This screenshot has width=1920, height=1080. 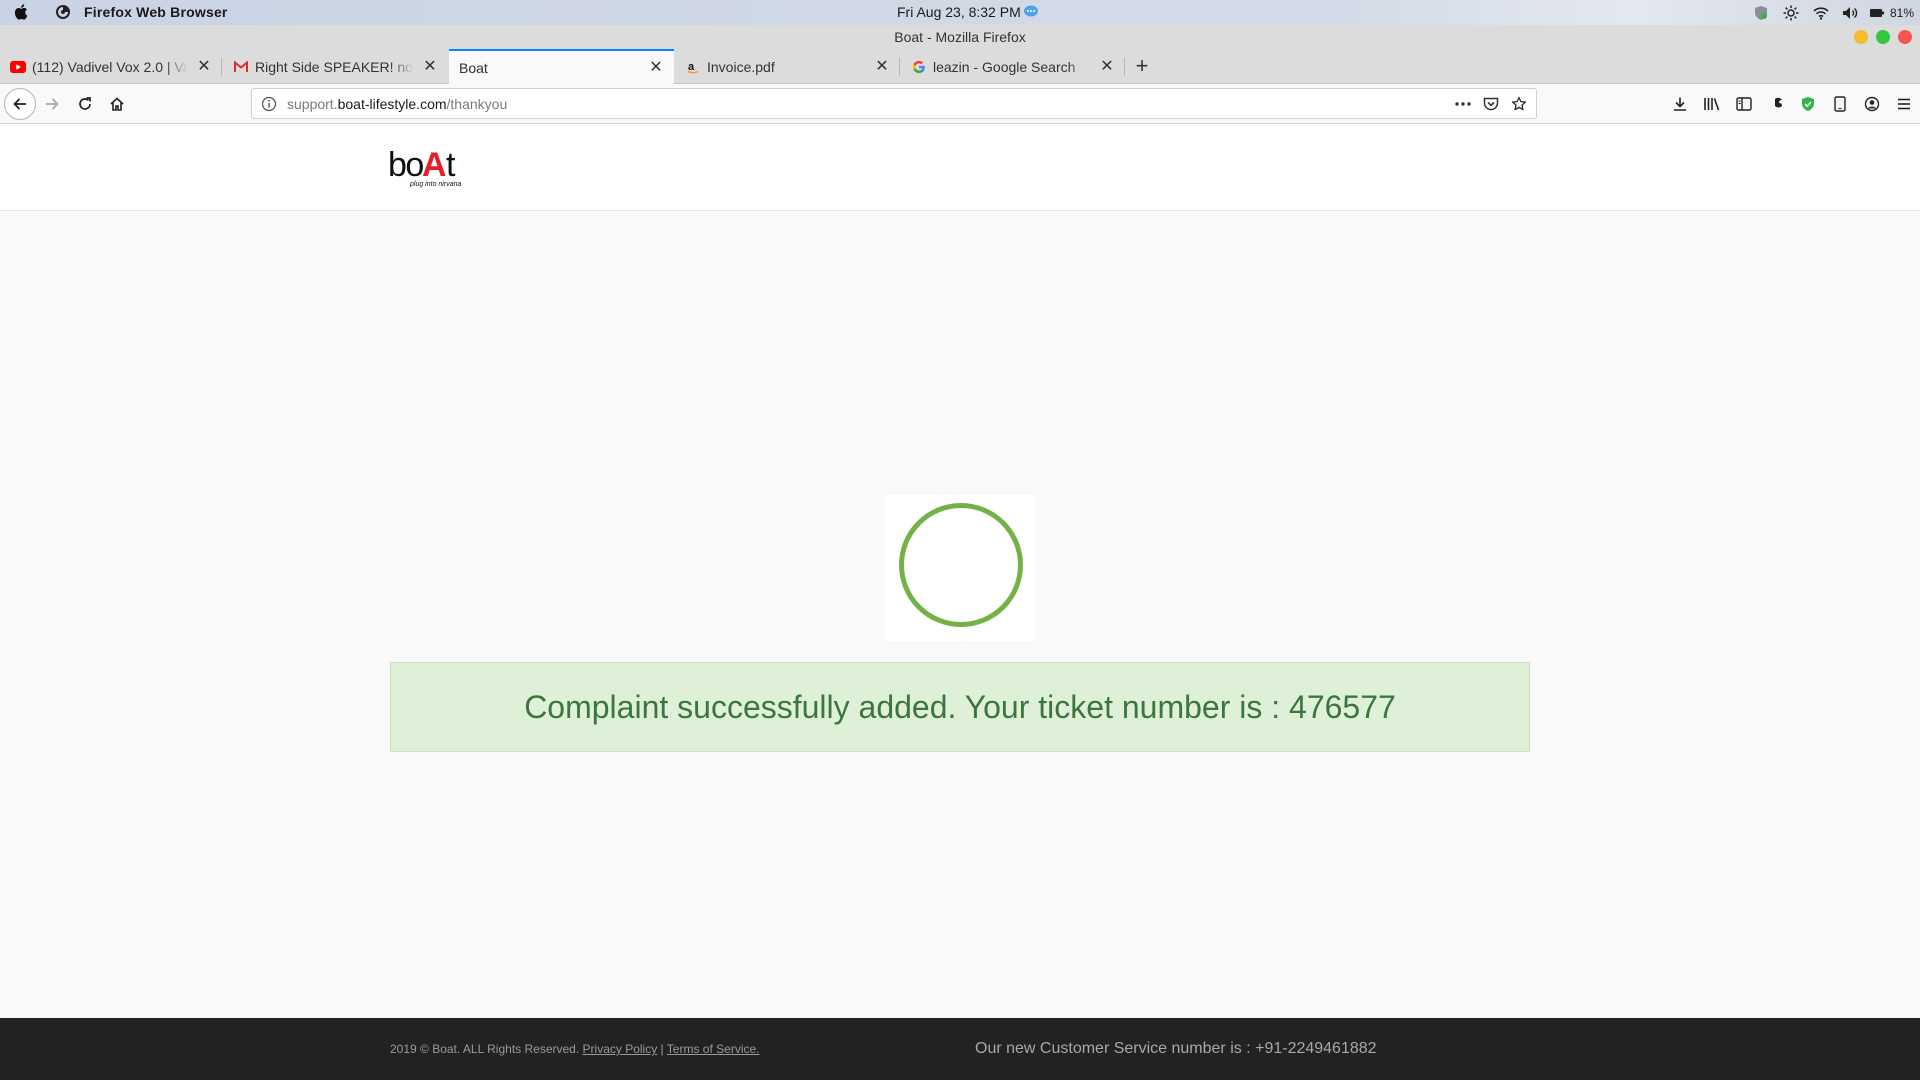 What do you see at coordinates (473, 67) in the screenshot?
I see `tab-label: Boat` at bounding box center [473, 67].